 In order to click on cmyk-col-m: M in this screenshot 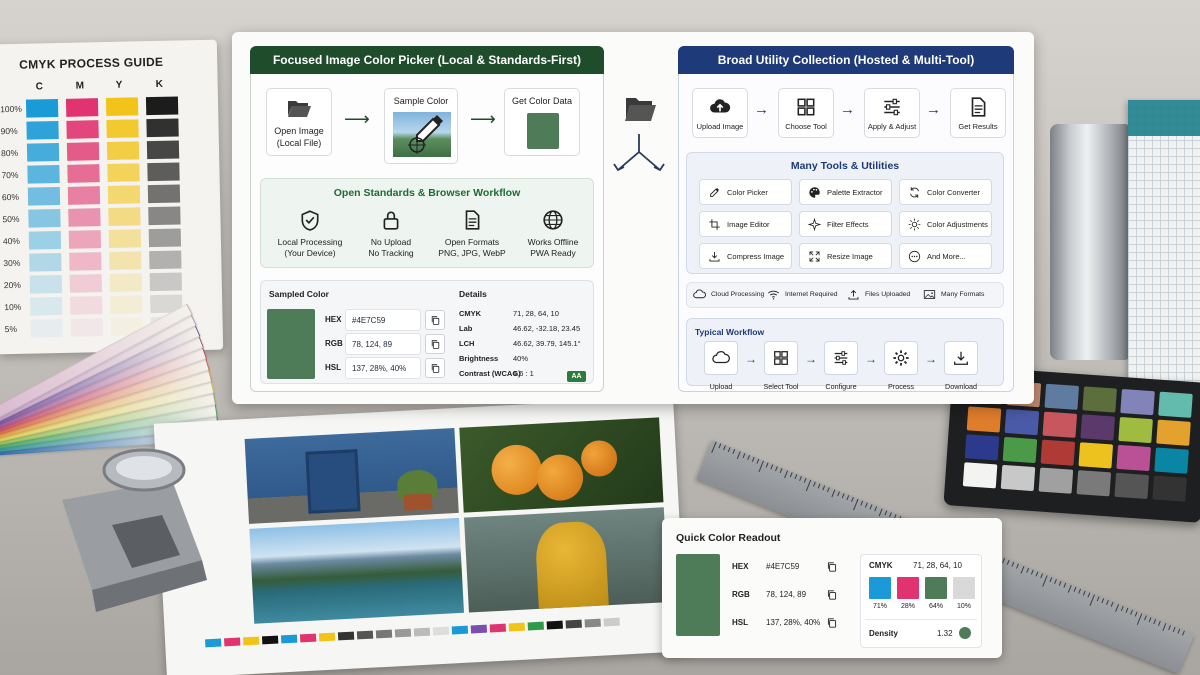, I will do `click(80, 86)`.